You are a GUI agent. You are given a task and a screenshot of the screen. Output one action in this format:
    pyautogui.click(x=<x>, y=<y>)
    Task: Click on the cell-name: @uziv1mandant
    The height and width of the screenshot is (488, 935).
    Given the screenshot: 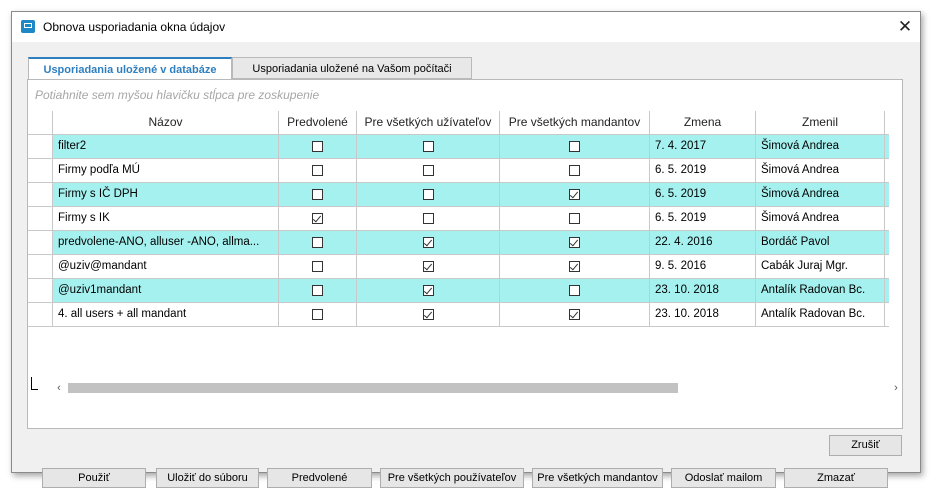 What is the action you would take?
    pyautogui.click(x=166, y=291)
    